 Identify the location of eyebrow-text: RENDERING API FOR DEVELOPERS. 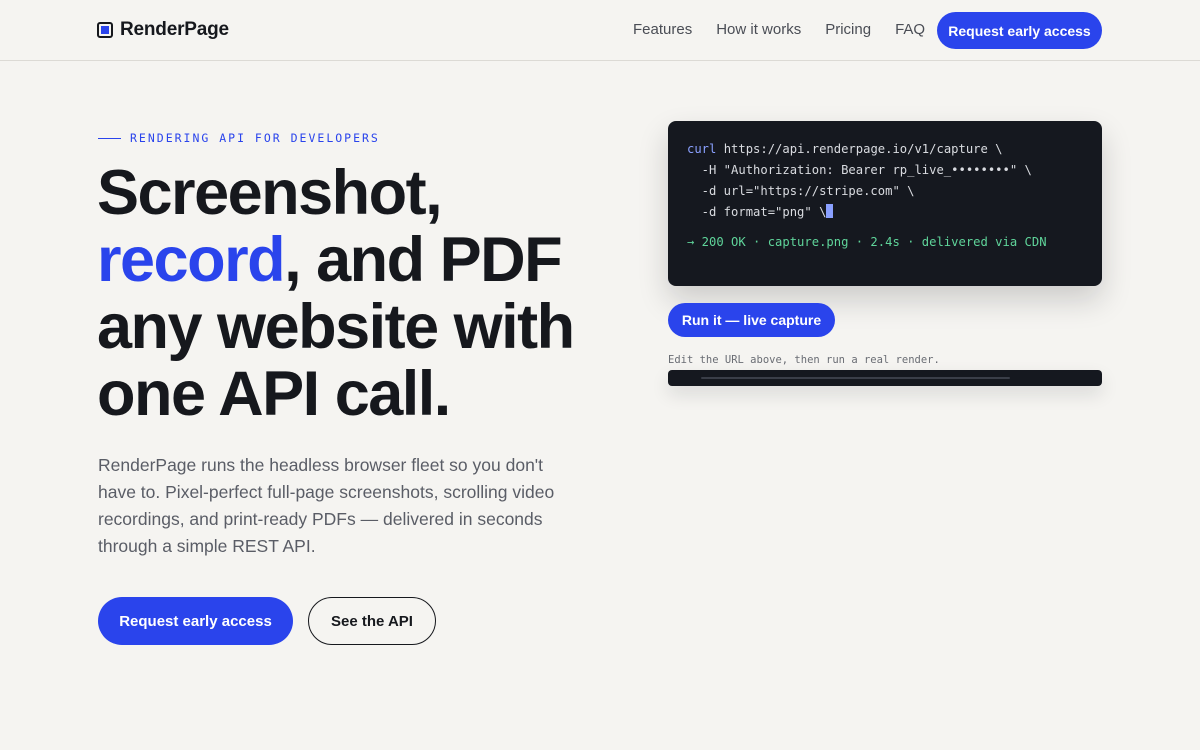
(255, 138).